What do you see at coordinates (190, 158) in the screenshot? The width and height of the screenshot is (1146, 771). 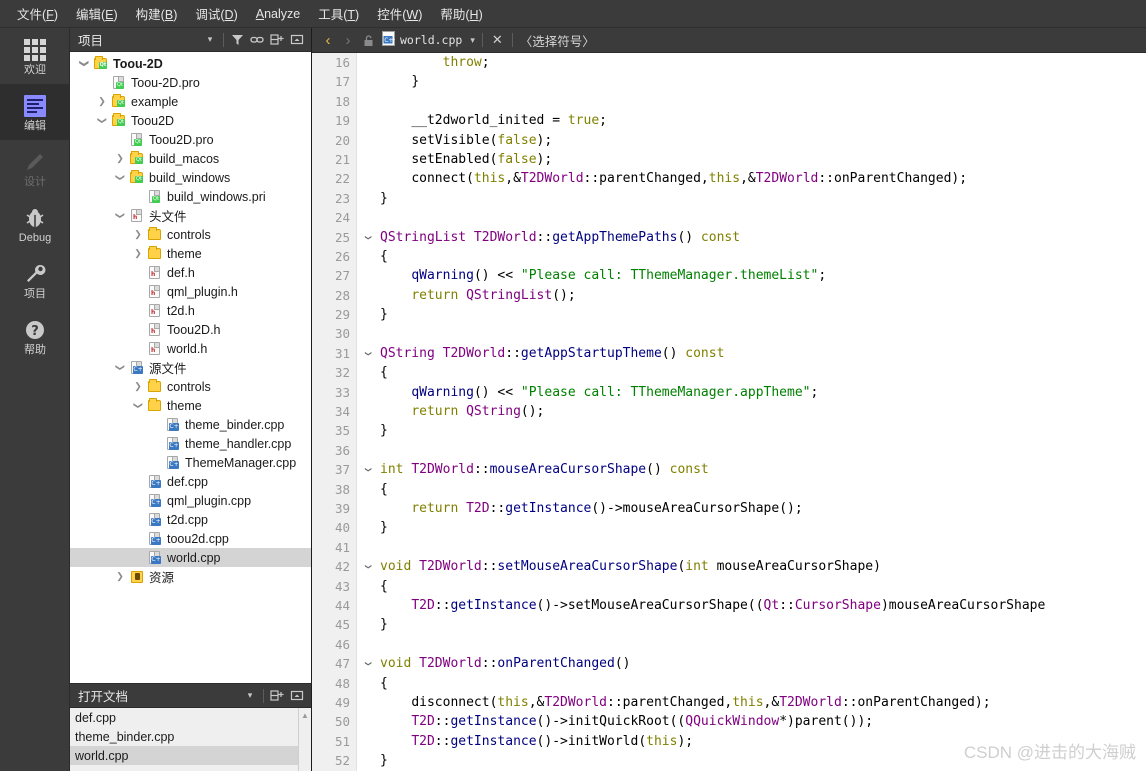 I see `tree-item: ❯ Qt build_macos` at bounding box center [190, 158].